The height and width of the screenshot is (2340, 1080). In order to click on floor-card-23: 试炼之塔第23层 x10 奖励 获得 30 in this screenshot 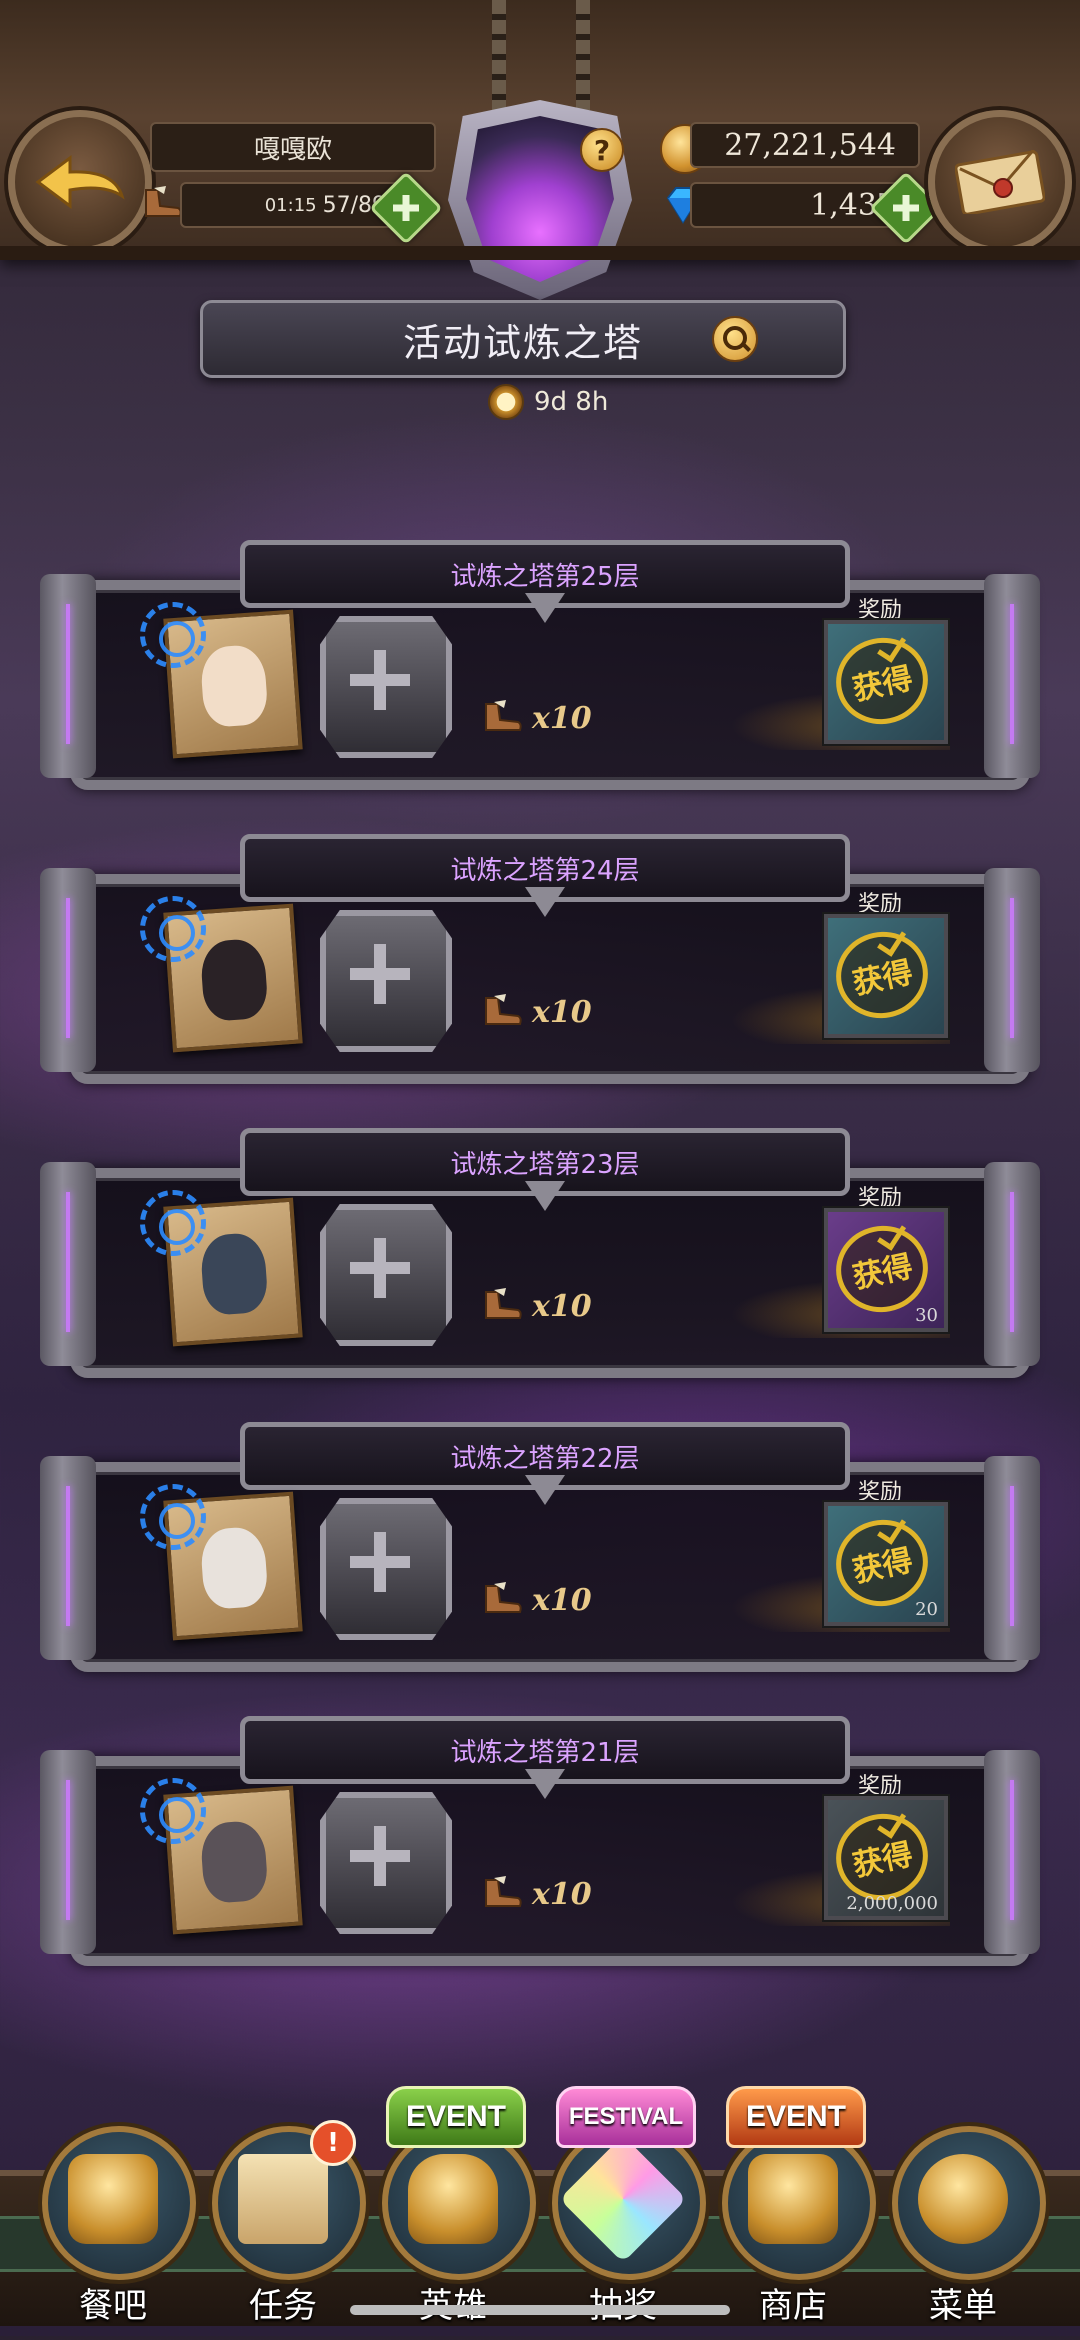, I will do `click(540, 1253)`.